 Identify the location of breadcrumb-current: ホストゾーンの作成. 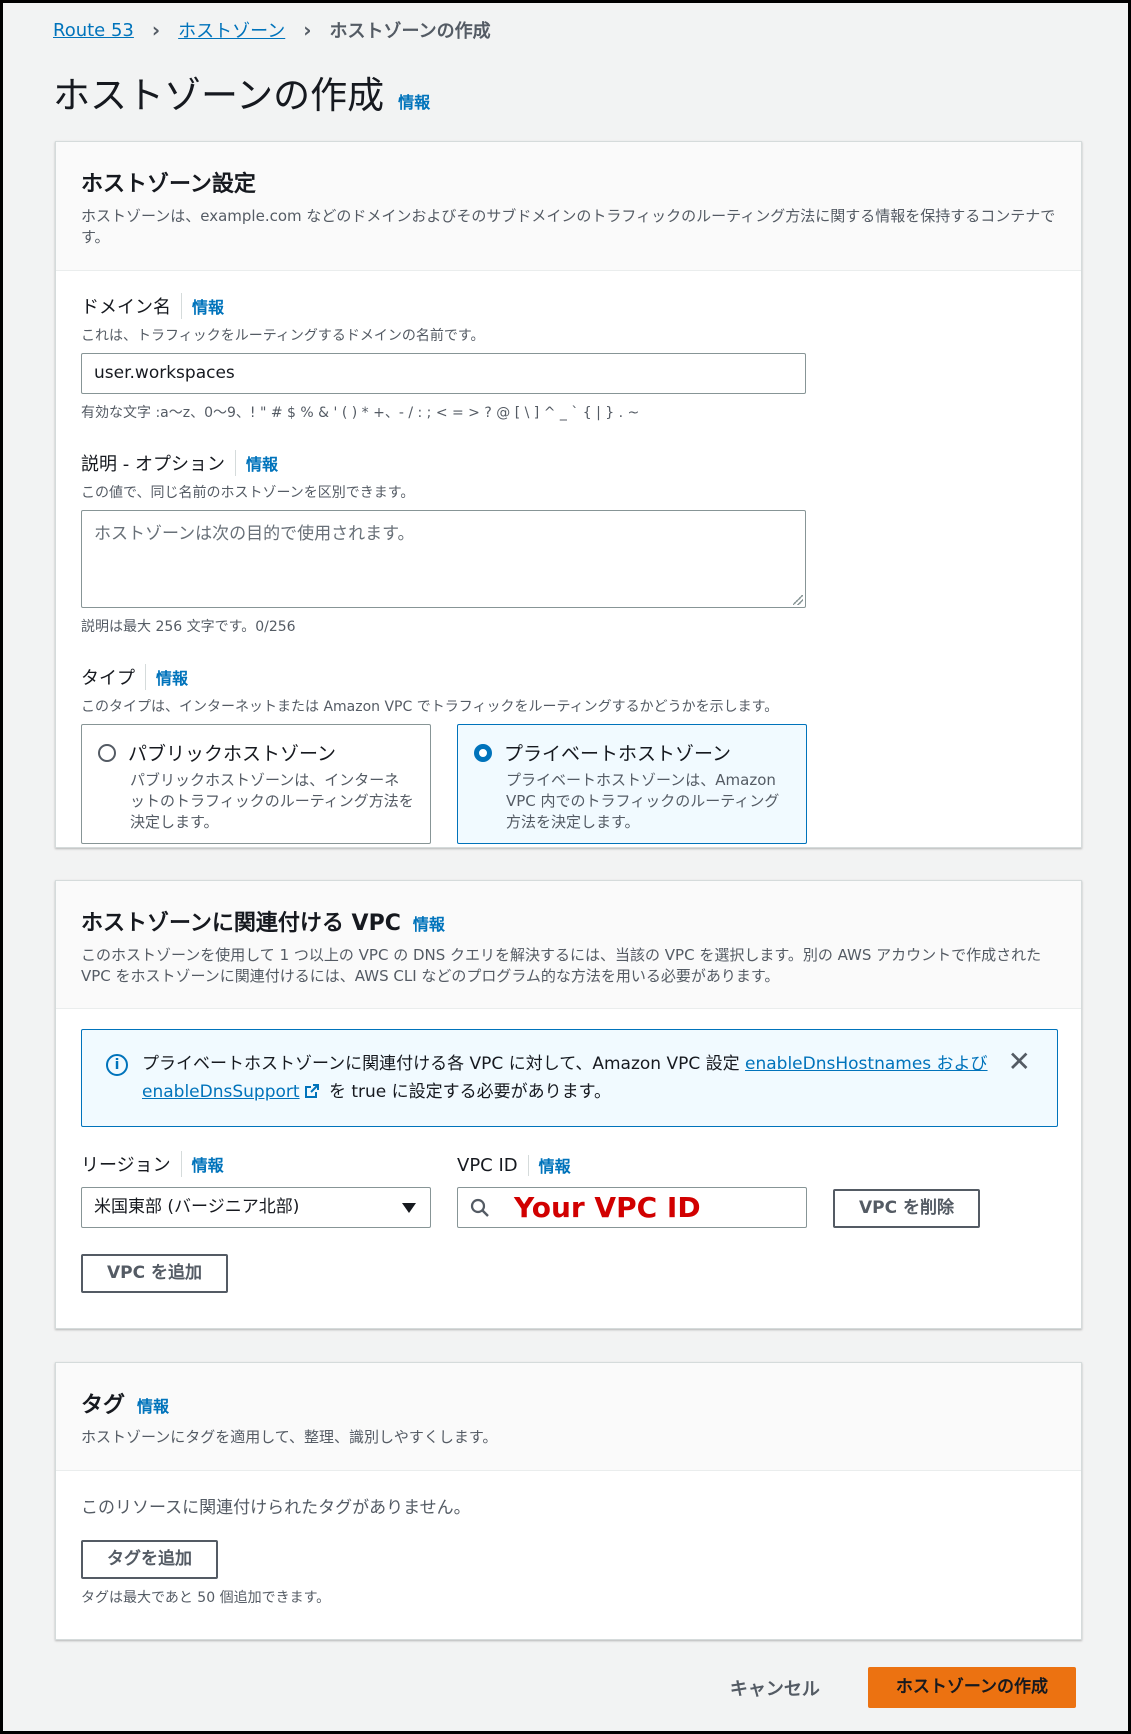
(410, 31).